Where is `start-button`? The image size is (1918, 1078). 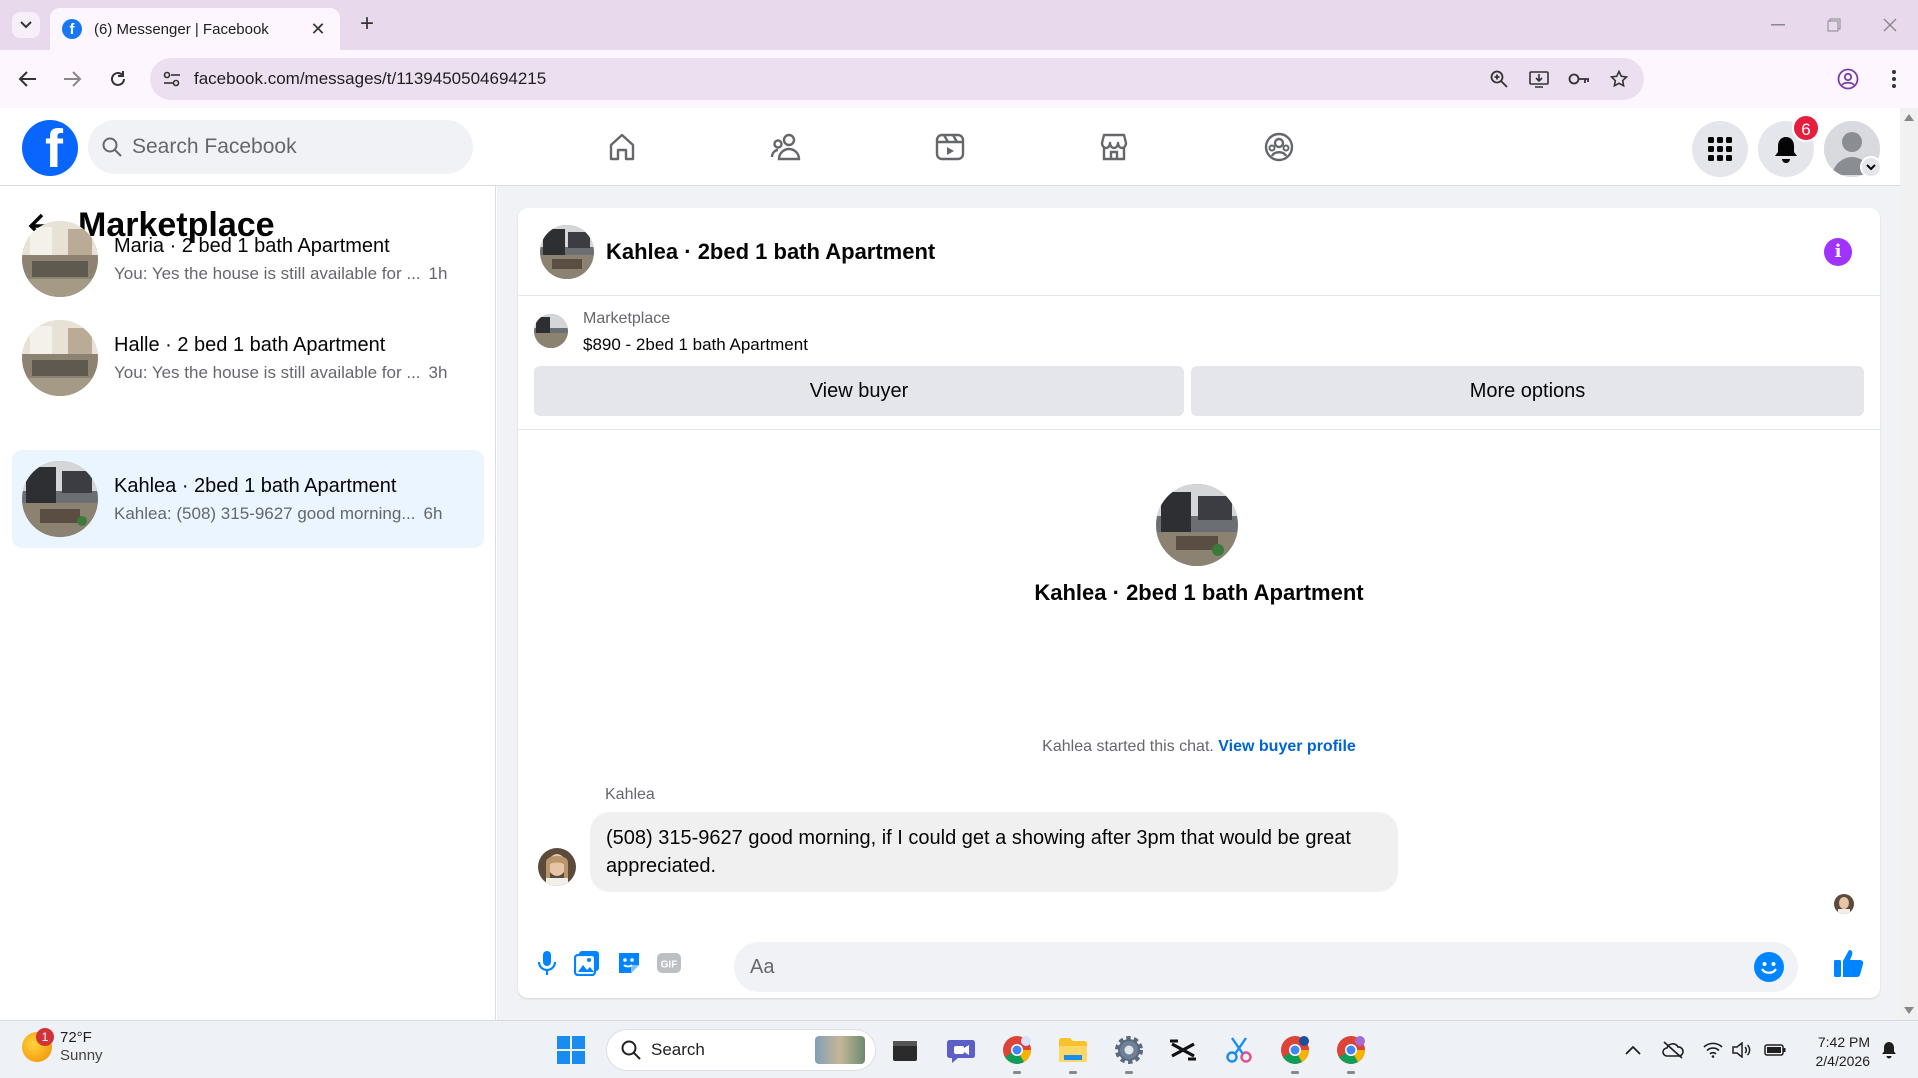 start-button is located at coordinates (571, 1050).